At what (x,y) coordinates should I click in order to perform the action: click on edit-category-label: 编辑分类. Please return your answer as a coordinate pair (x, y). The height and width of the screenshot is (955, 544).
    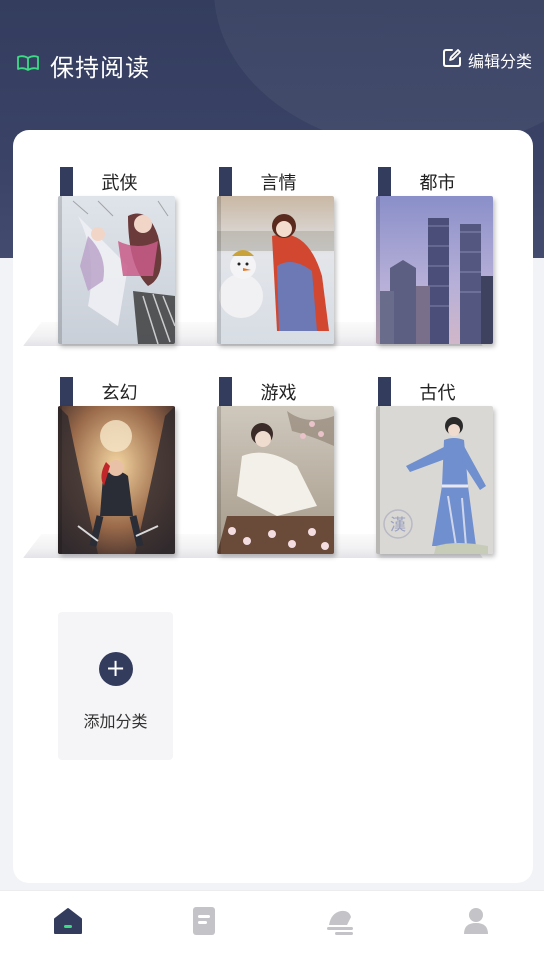
    Looking at the image, I should click on (499, 61).